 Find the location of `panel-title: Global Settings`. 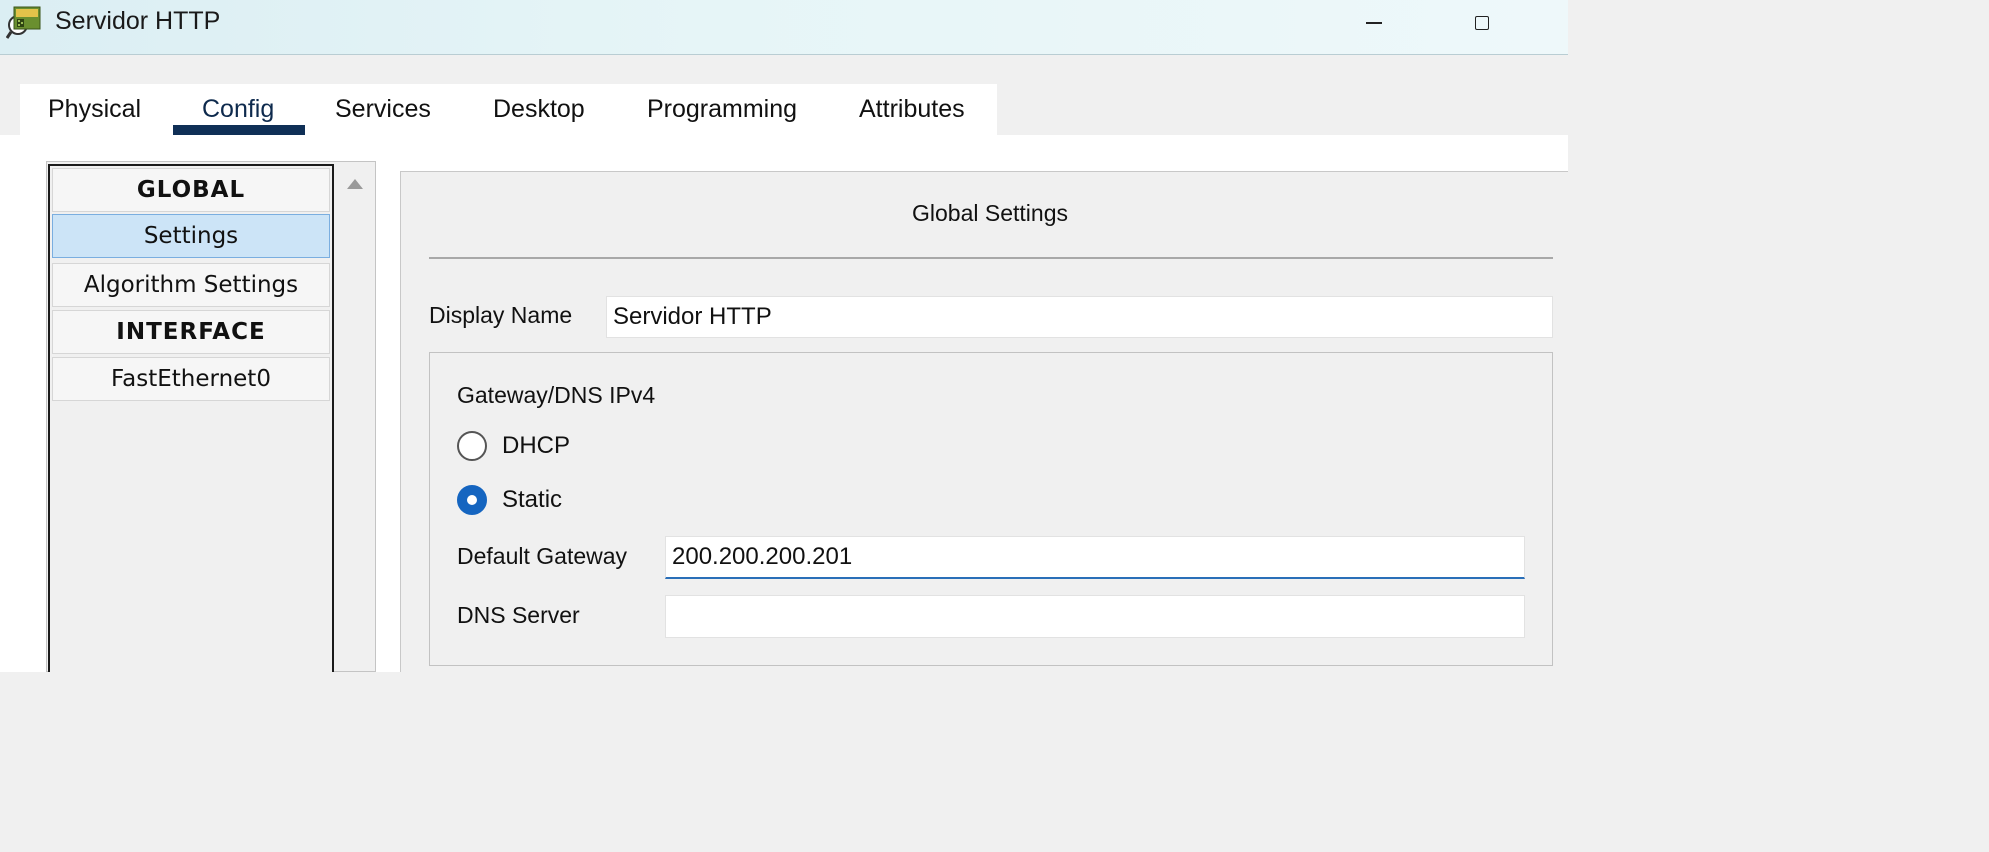

panel-title: Global Settings is located at coordinates (990, 213).